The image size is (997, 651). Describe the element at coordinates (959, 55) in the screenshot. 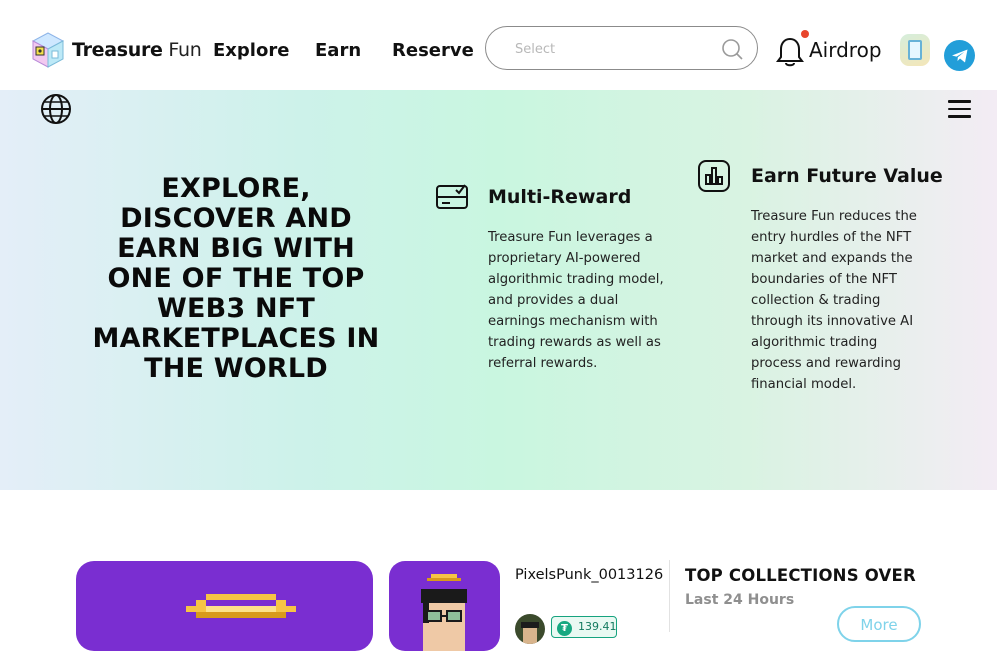

I see `telegram-icon` at that location.